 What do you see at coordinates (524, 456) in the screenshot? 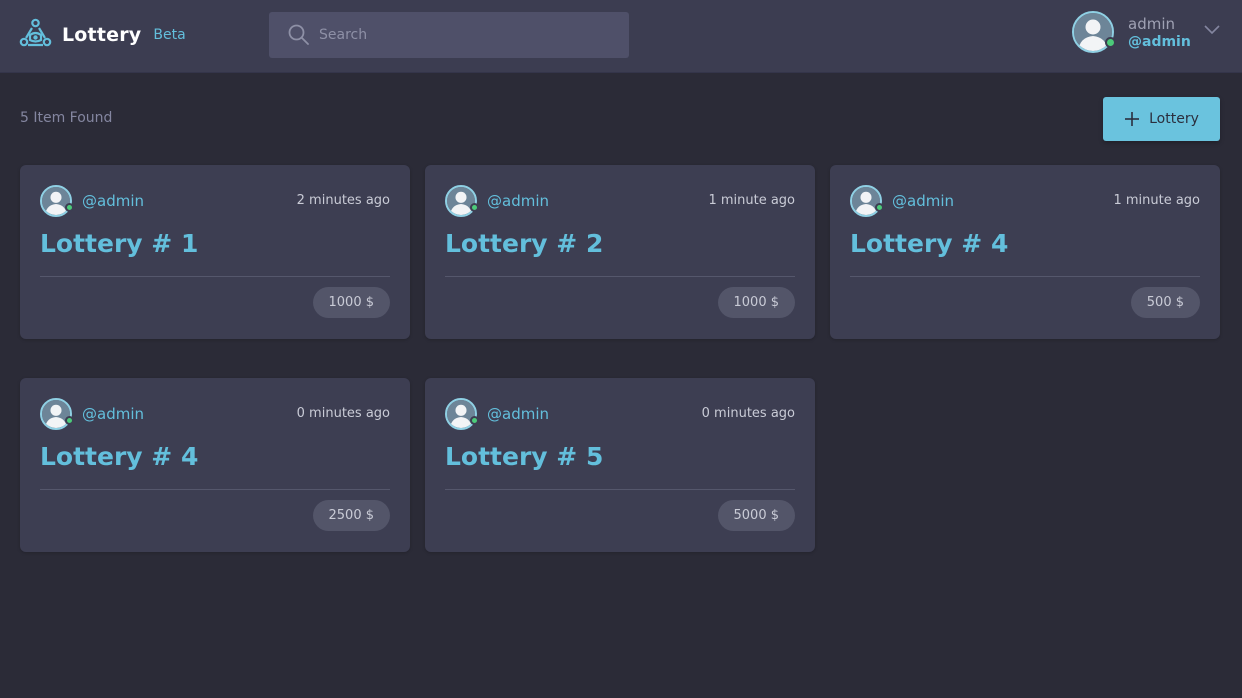
I see `card-title: Lottery # 5` at bounding box center [524, 456].